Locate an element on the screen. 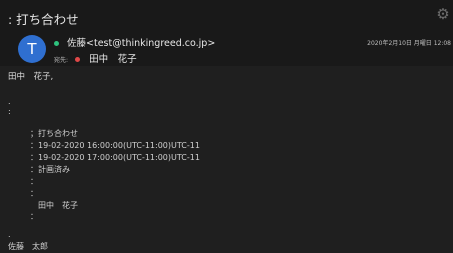 This screenshot has height=253, width=453. avatar: T is located at coordinates (32, 49).